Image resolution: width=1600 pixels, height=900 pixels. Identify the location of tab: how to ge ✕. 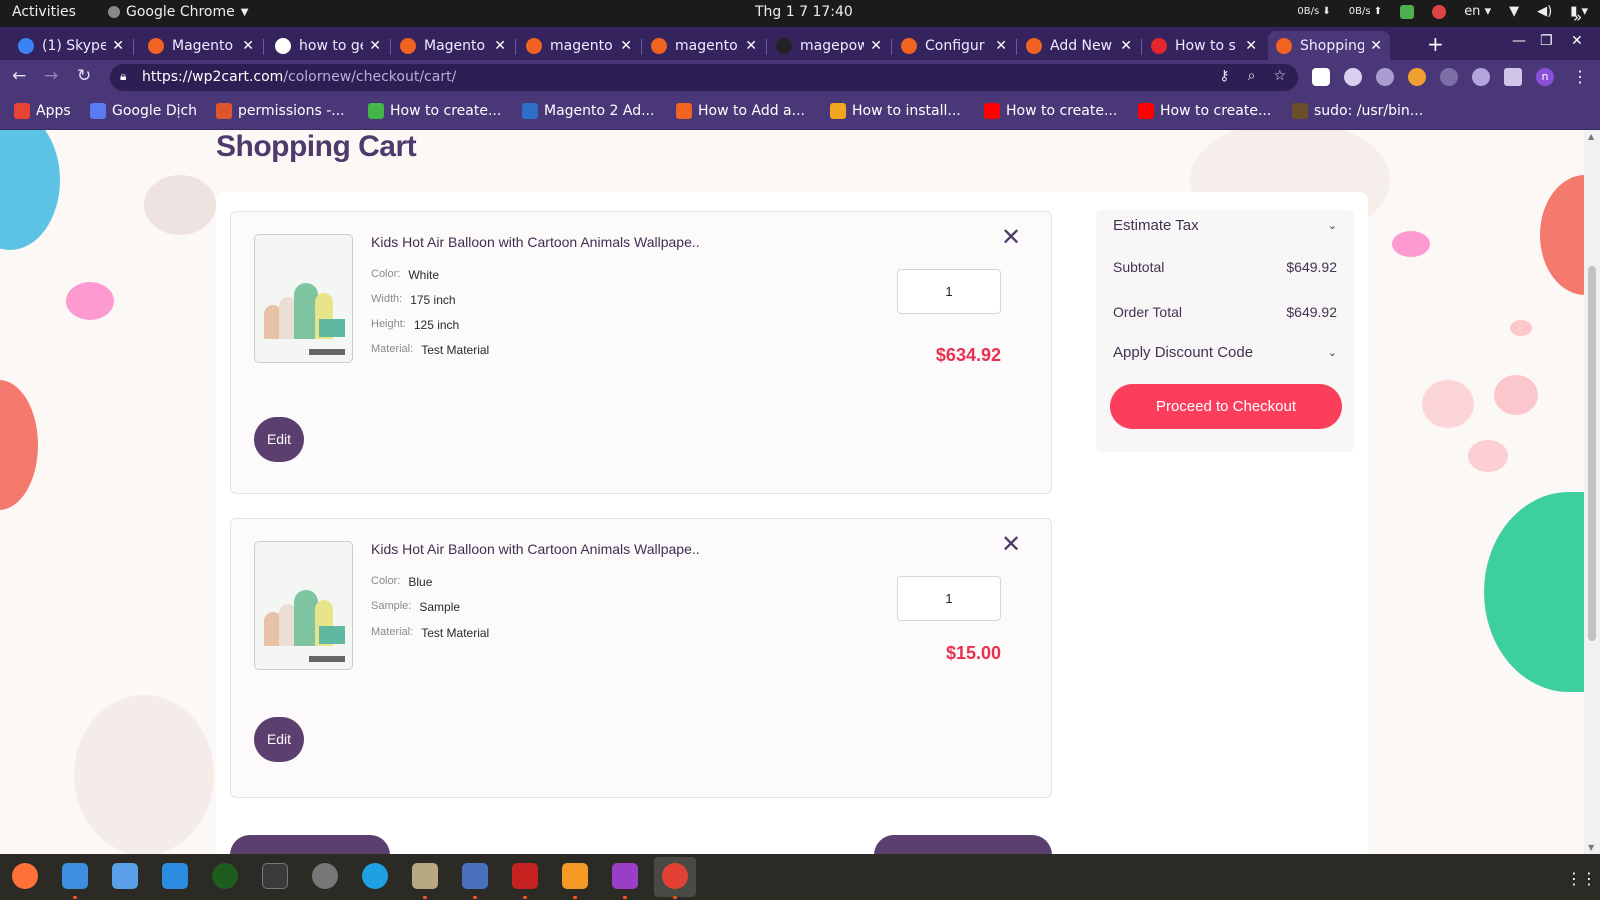
(328, 45).